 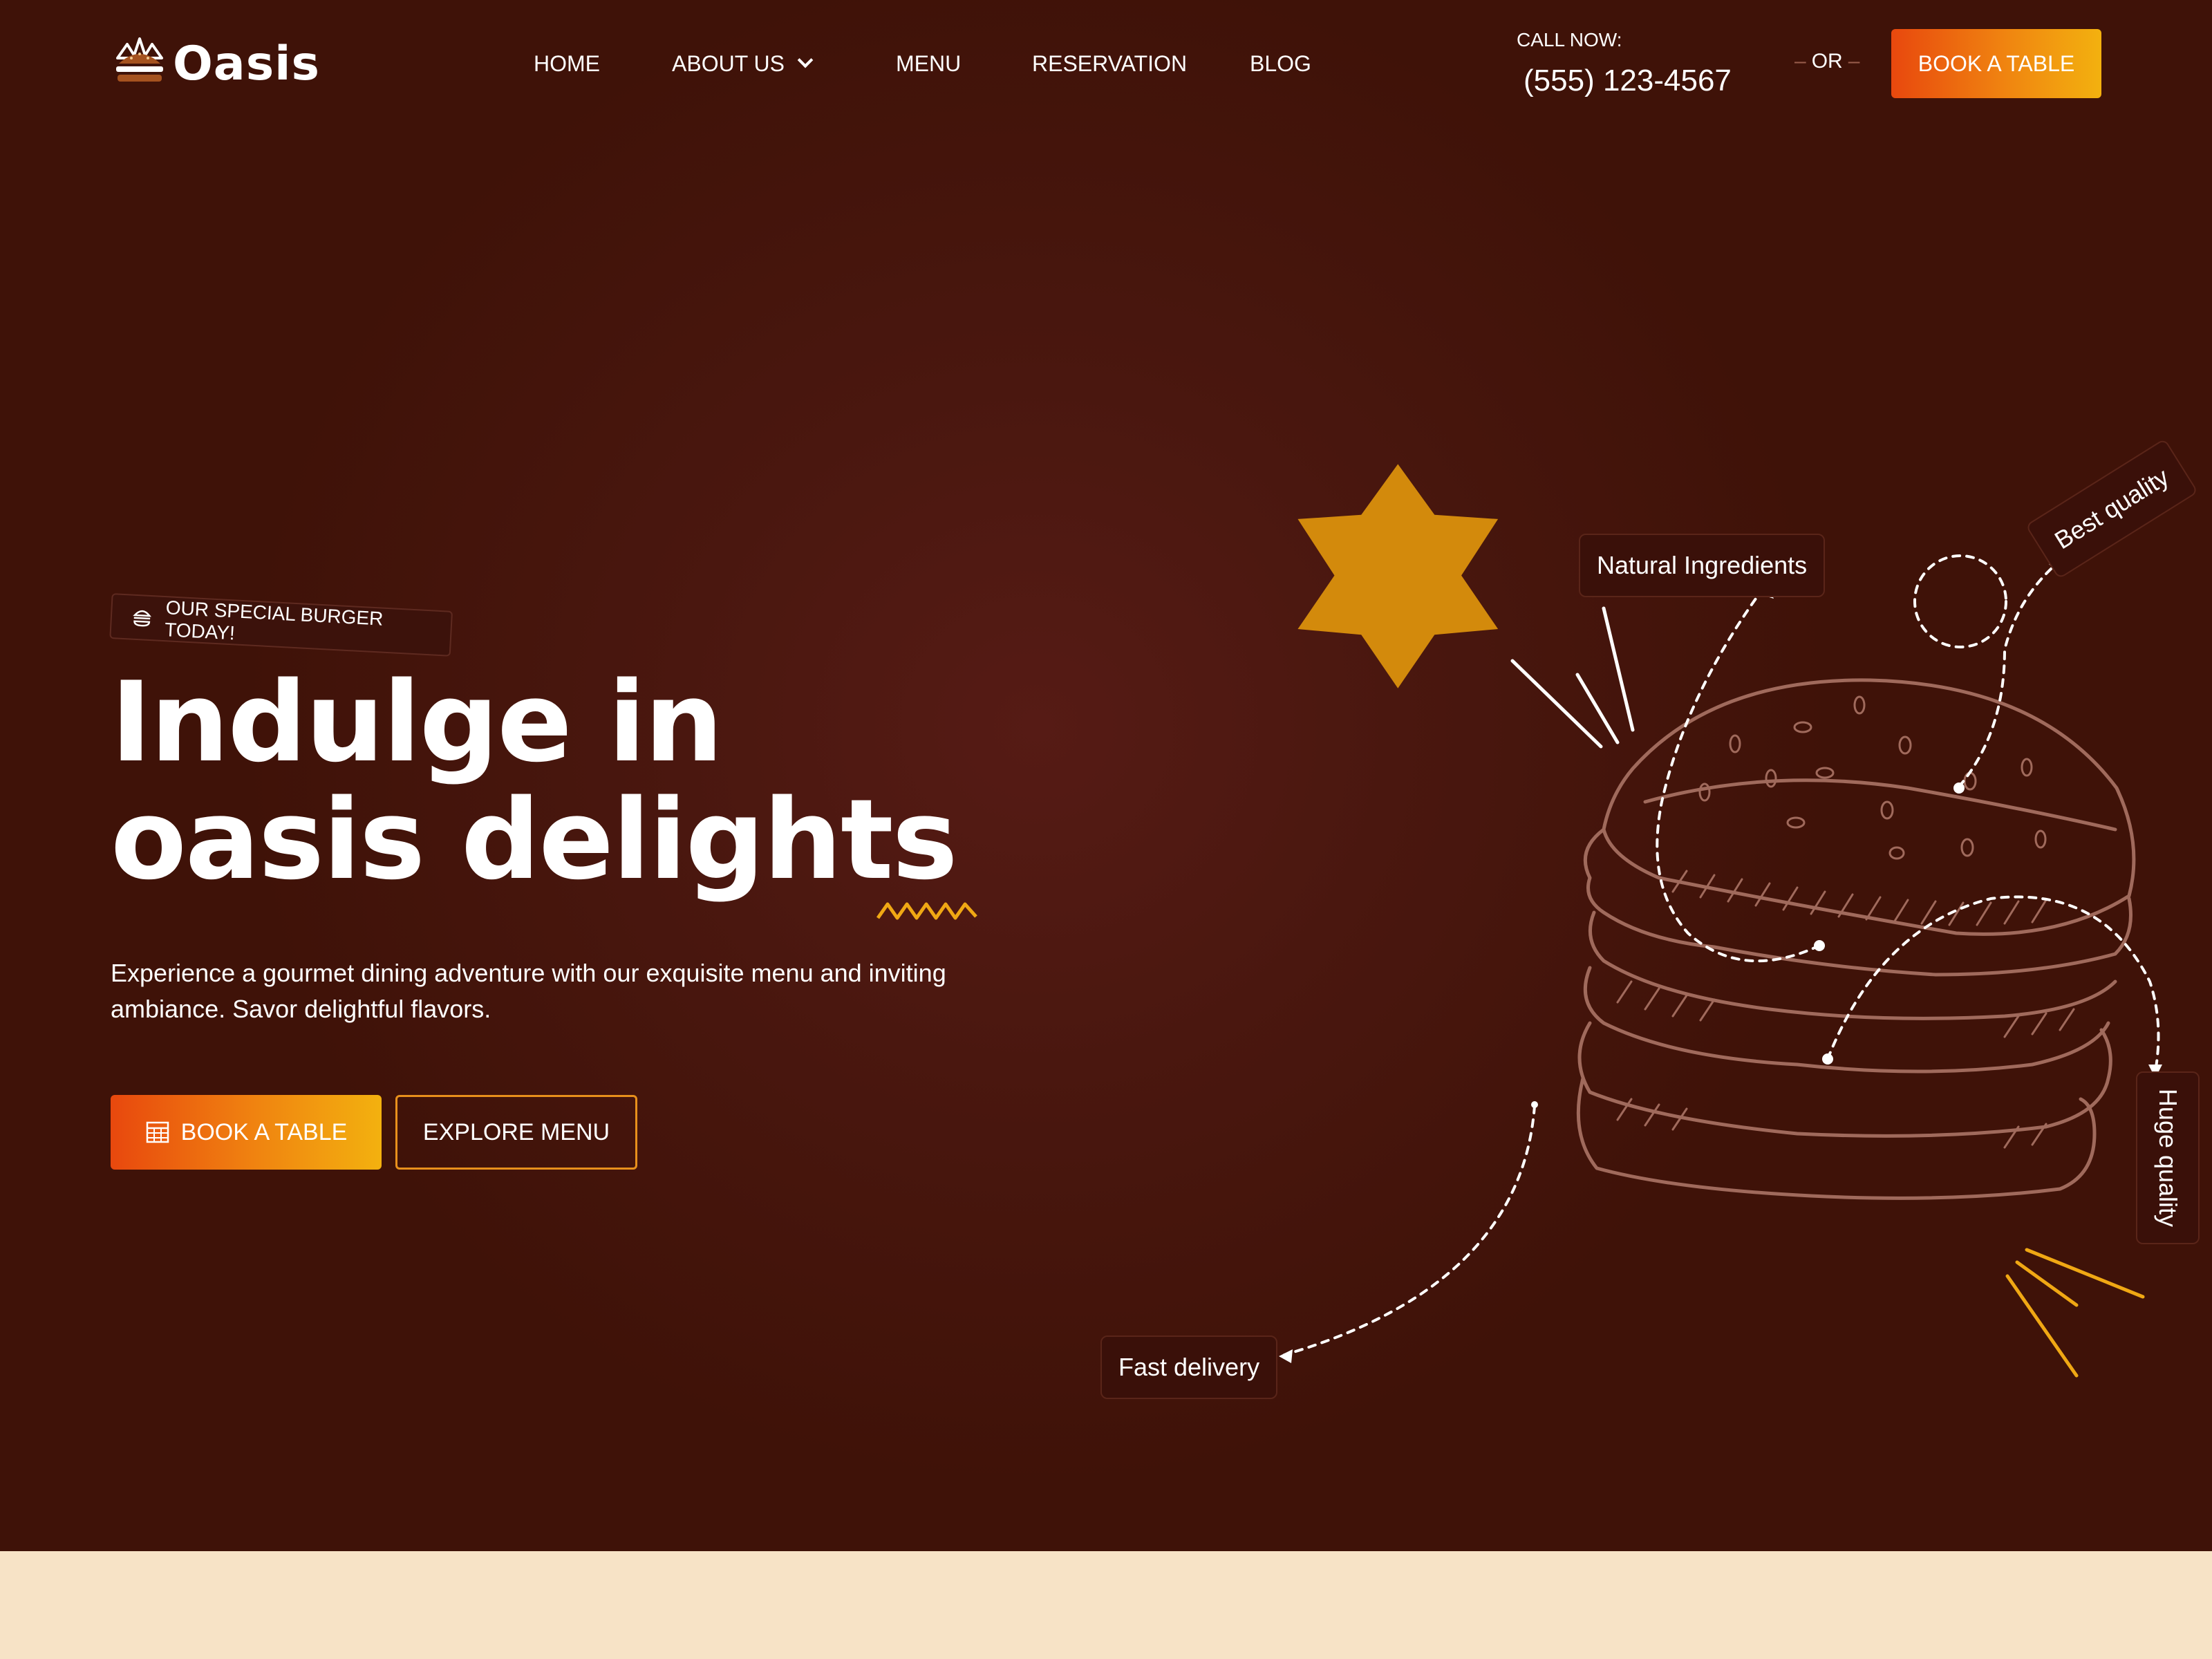 I want to click on feature-huge-quality-label: Huge quality, so click(x=2168, y=1158).